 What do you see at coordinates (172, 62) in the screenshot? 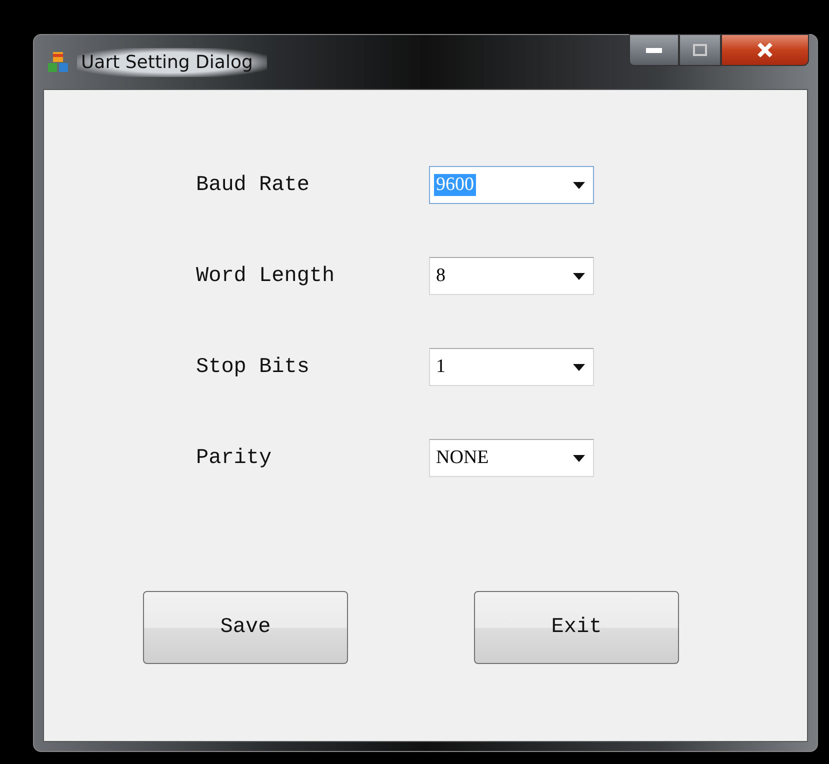
I see `window-title: Uart Setting Dialog` at bounding box center [172, 62].